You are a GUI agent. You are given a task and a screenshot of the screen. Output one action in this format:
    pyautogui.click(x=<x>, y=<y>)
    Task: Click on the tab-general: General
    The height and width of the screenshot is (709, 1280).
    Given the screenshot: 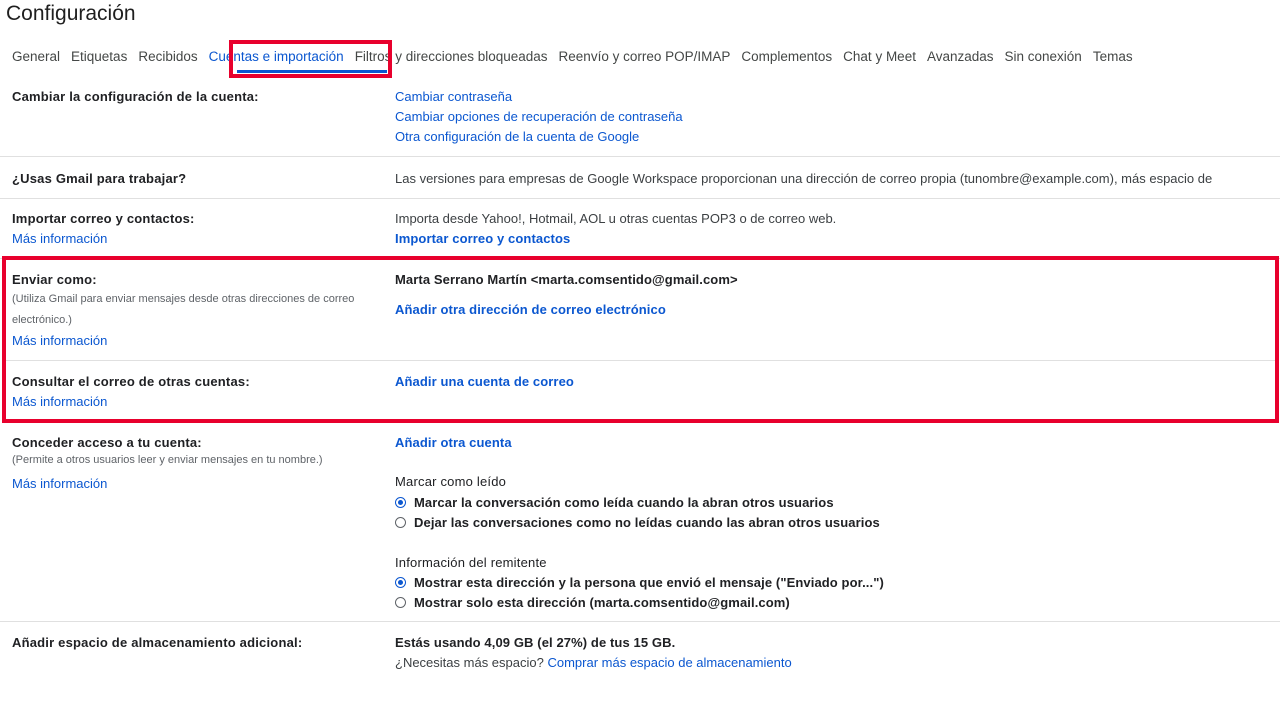 What is the action you would take?
    pyautogui.click(x=36, y=56)
    